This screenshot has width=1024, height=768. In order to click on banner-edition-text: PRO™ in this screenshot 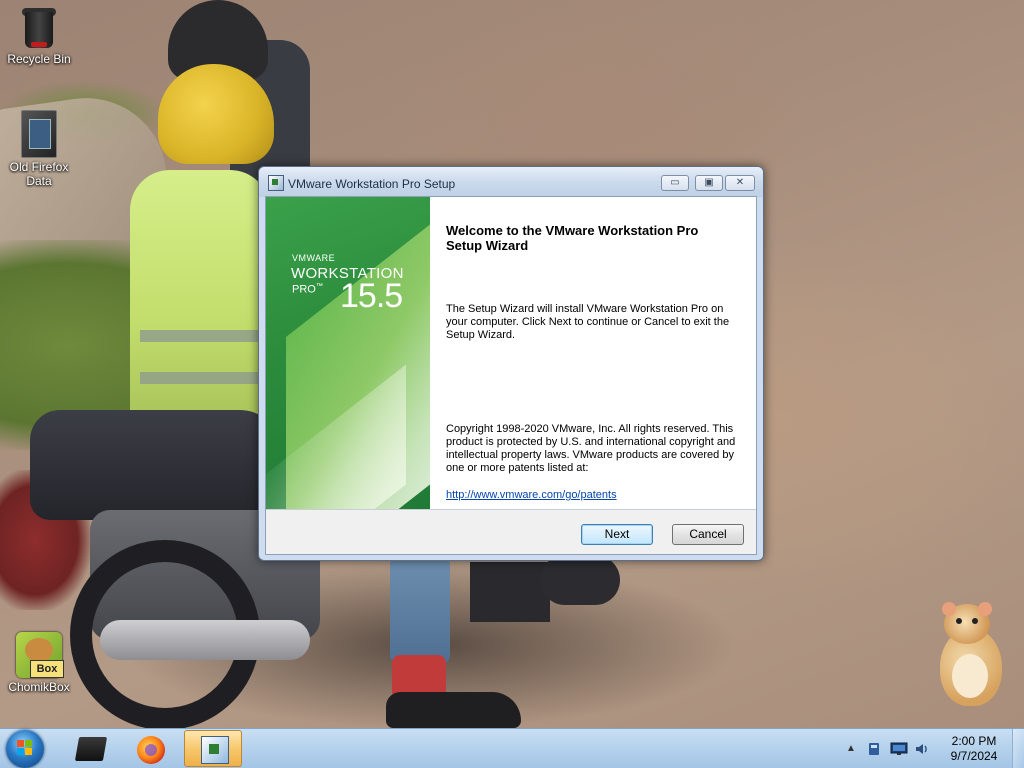, I will do `click(307, 289)`.